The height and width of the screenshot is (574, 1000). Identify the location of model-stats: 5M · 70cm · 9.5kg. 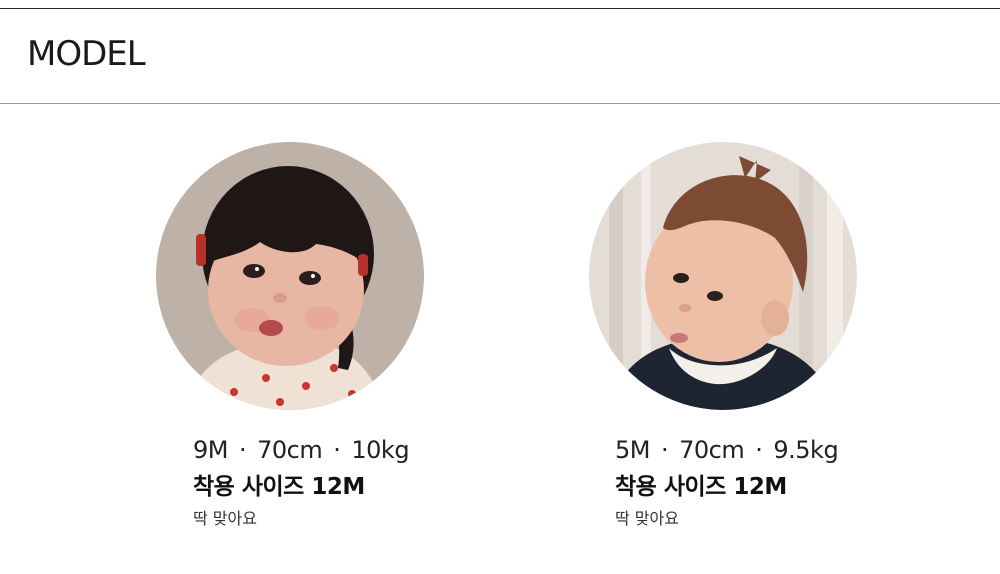
(727, 450).